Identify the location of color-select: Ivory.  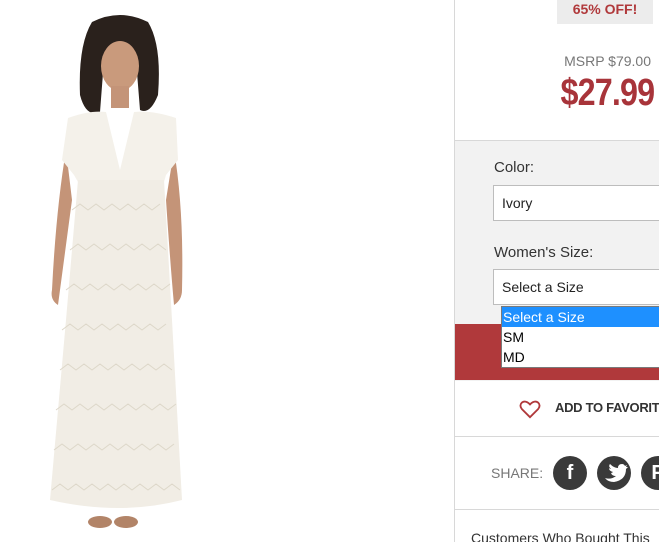
(576, 203).